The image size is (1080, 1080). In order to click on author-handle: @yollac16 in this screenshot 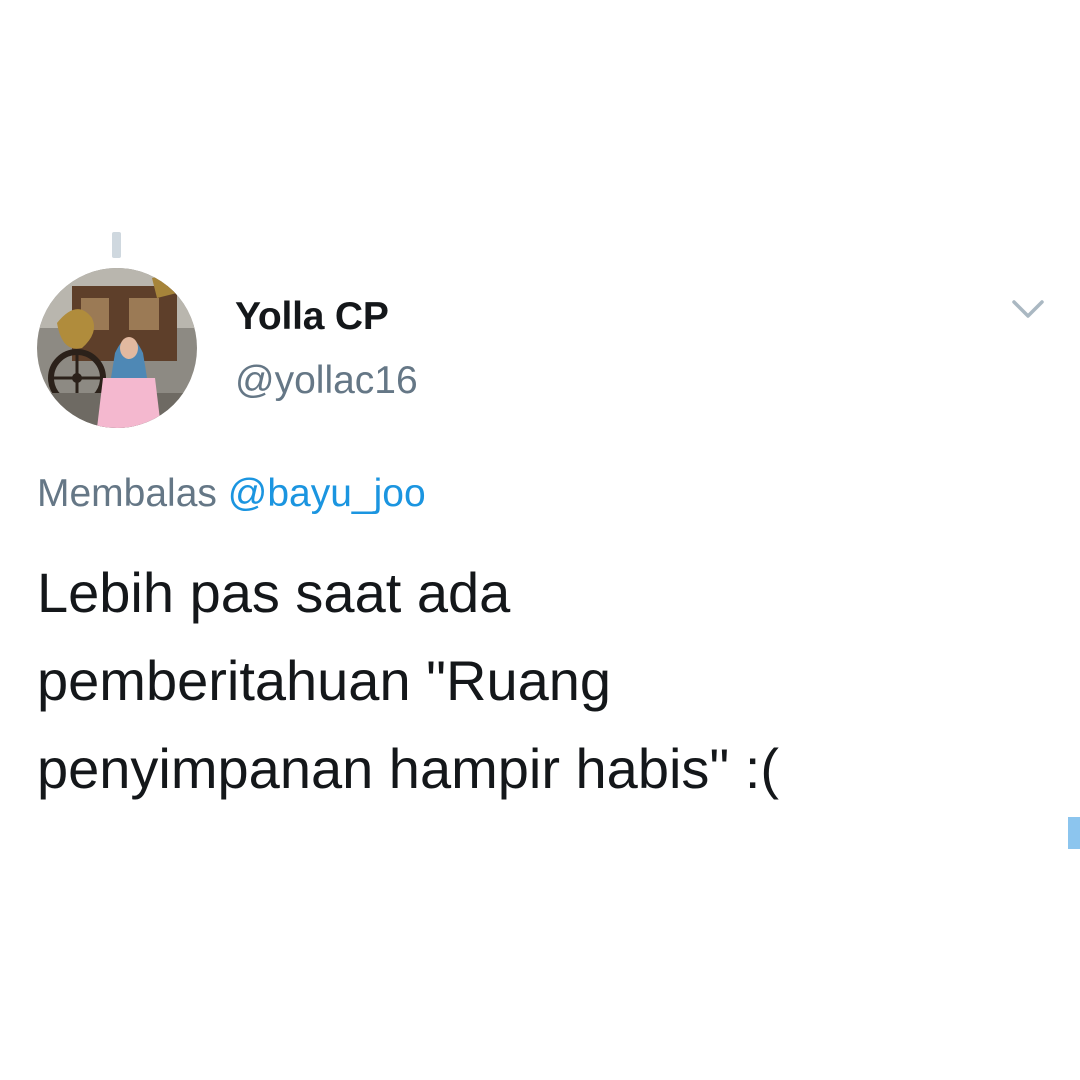, I will do `click(326, 381)`.